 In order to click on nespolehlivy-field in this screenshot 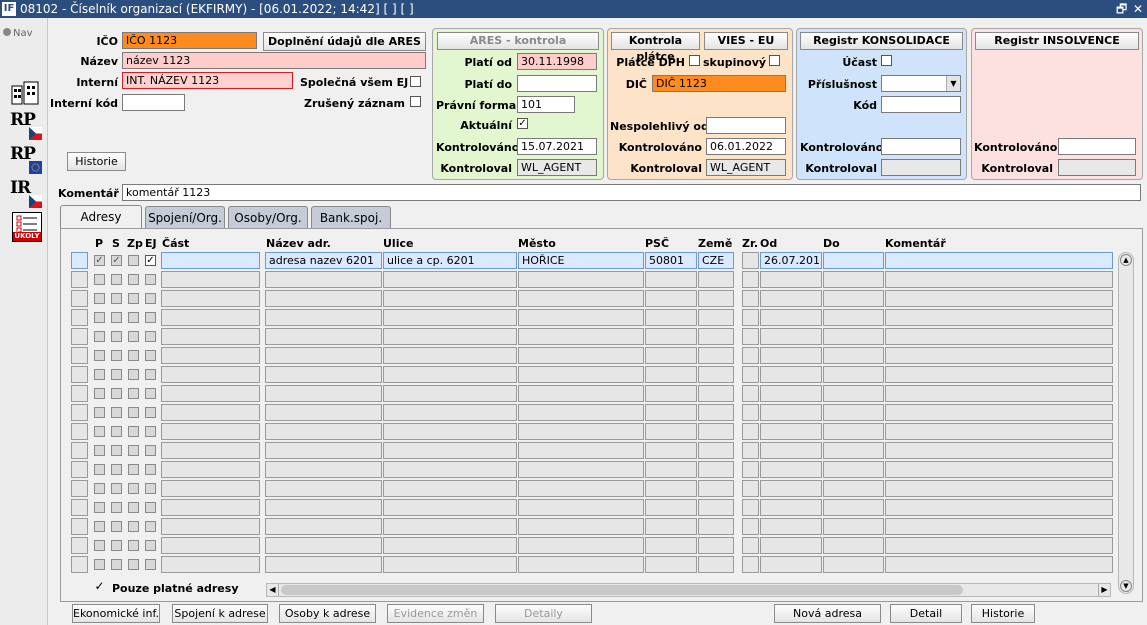, I will do `click(746, 125)`.